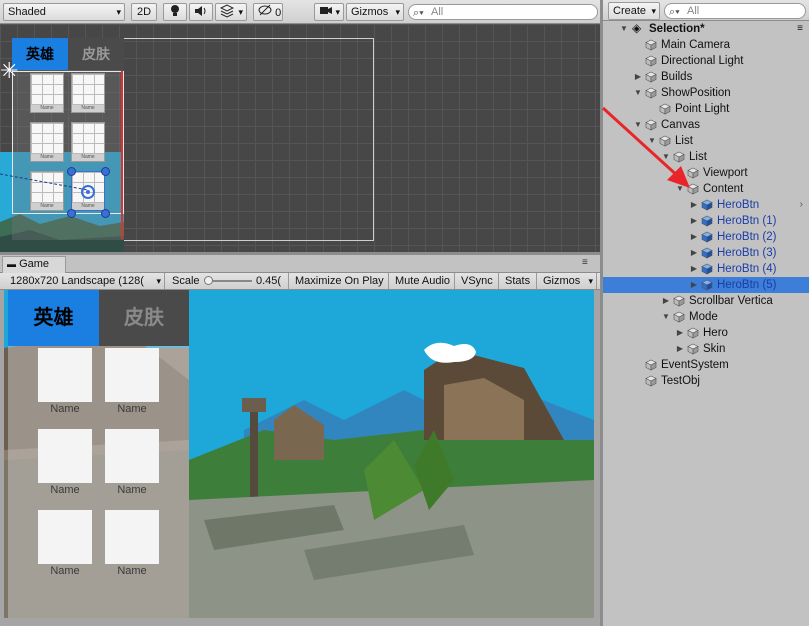  What do you see at coordinates (269, 281) in the screenshot?
I see `scale-value: 0.45(` at bounding box center [269, 281].